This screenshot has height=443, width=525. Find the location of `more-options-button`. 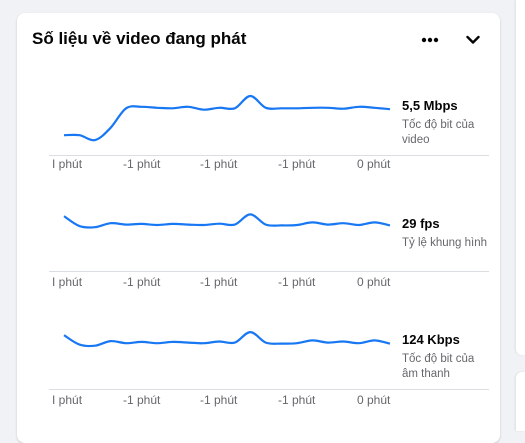

more-options-button is located at coordinates (430, 40).